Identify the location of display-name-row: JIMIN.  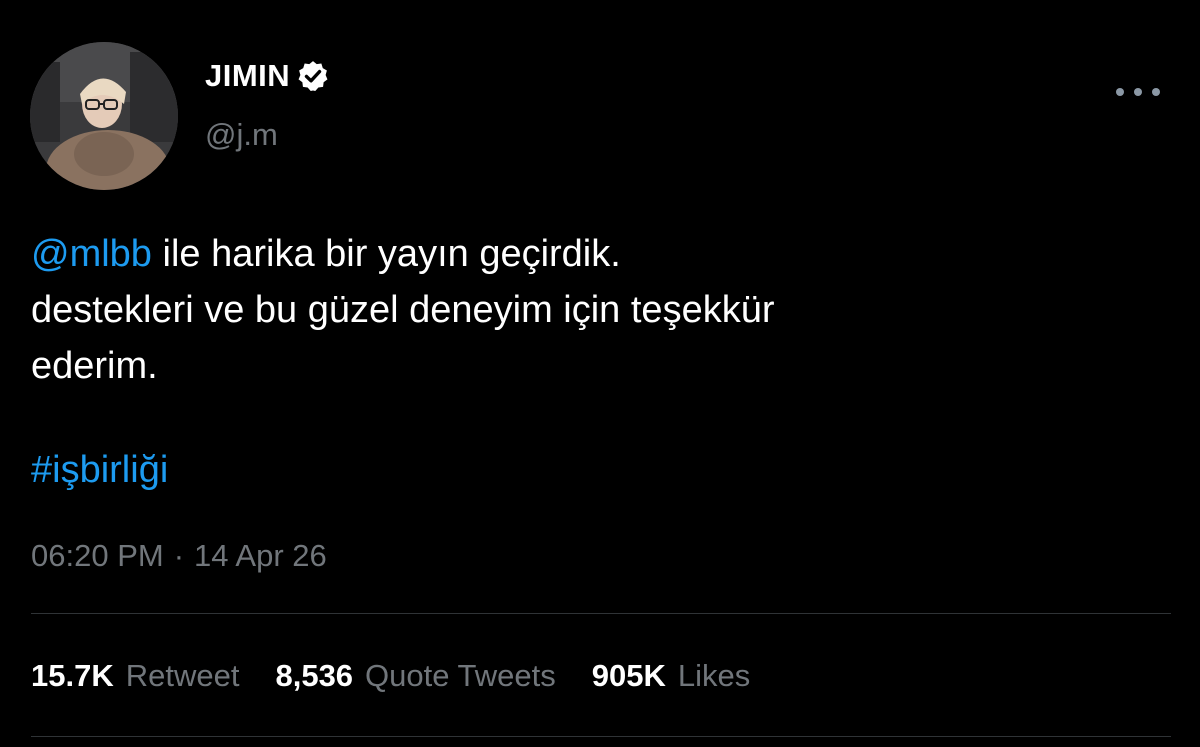
(267, 76).